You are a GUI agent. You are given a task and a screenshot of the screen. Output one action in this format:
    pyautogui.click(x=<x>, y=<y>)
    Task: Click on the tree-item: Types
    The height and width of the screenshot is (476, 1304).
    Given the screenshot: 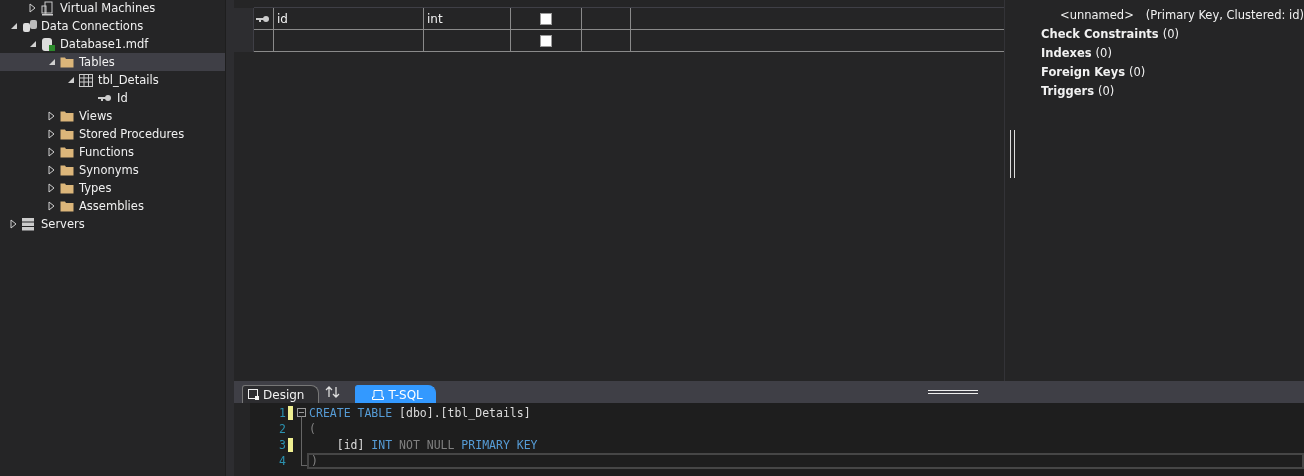 What is the action you would take?
    pyautogui.click(x=112, y=188)
    